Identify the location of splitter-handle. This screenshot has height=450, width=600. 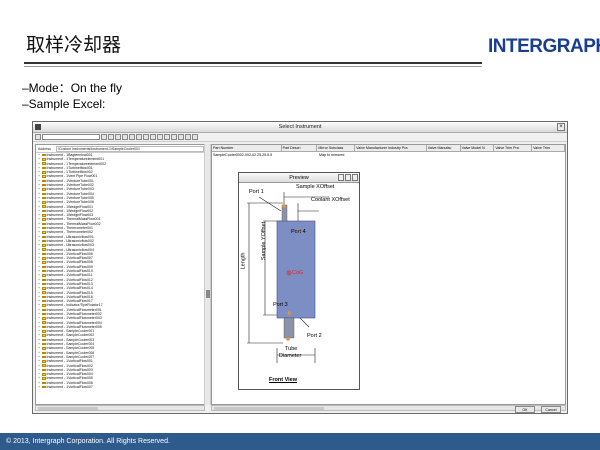
(208, 294).